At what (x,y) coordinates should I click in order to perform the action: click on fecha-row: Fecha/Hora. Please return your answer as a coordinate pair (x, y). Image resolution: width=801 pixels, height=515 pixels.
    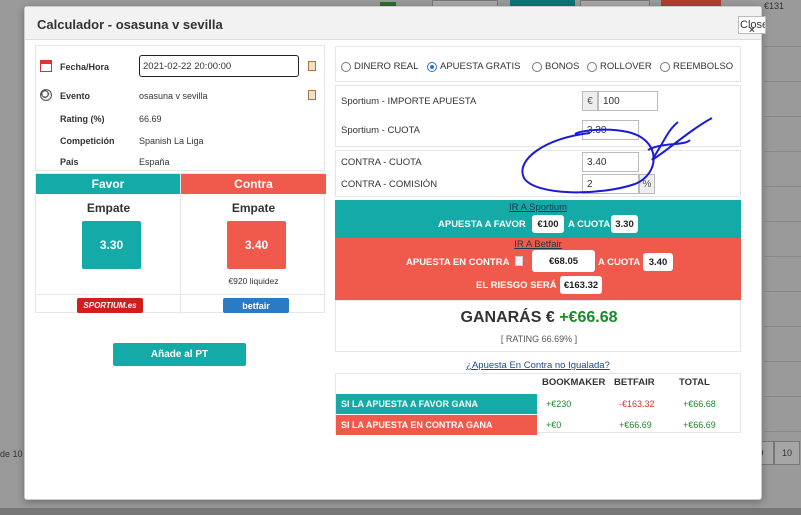
    Looking at the image, I should click on (181, 66).